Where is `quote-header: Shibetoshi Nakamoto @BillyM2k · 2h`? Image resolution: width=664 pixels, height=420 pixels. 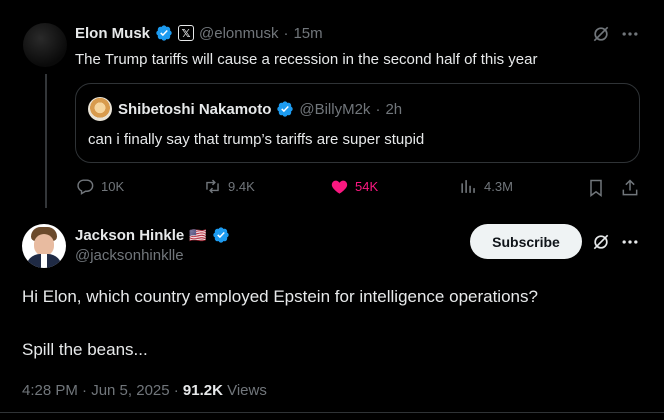
quote-header: Shibetoshi Nakamoto @BillyM2k · 2h is located at coordinates (260, 109).